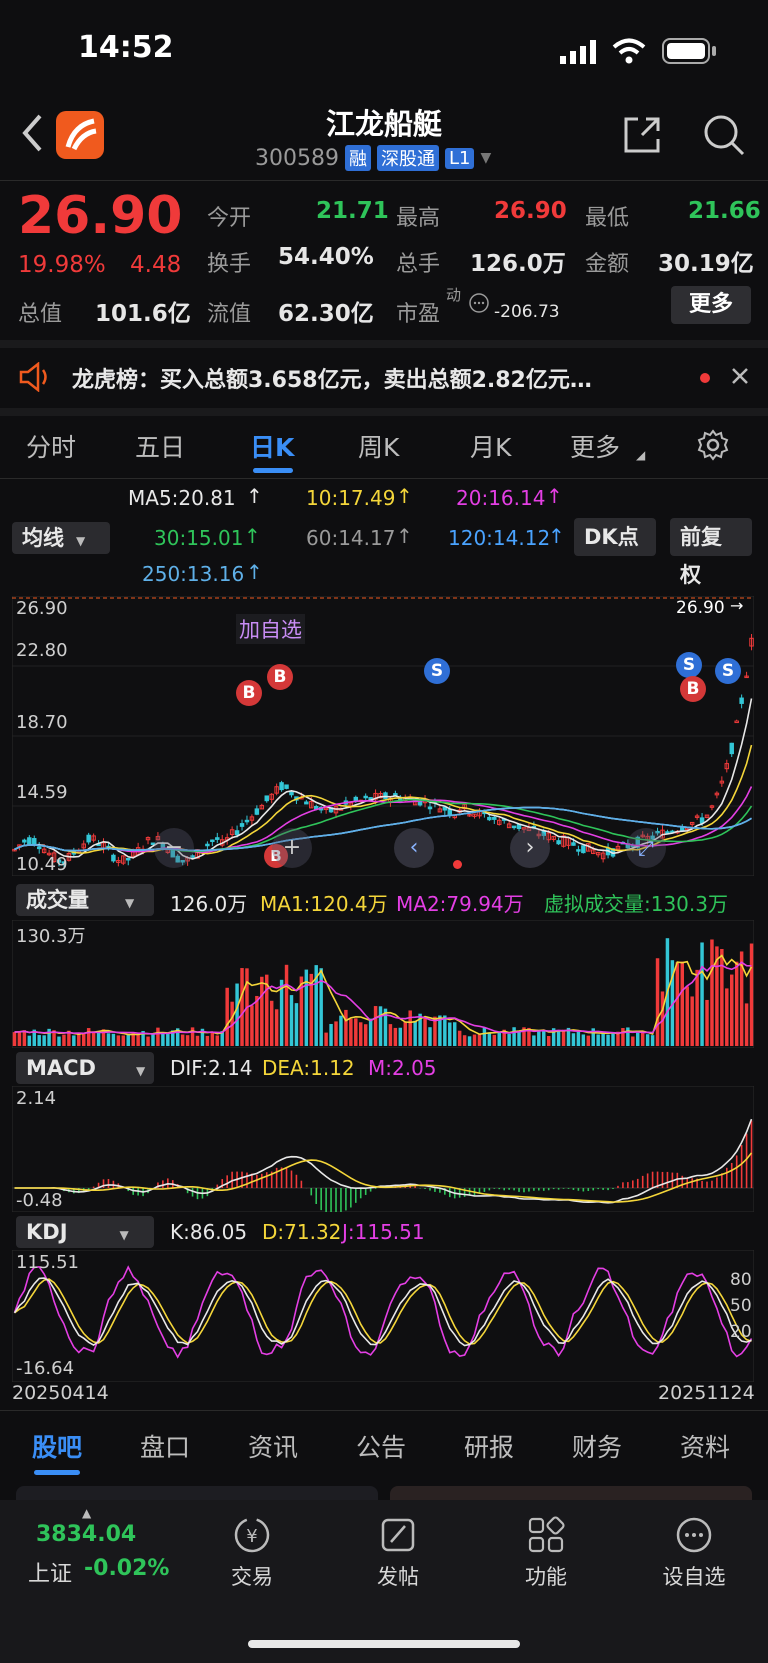  What do you see at coordinates (407, 158) in the screenshot?
I see `tag-sgt: 深股通` at bounding box center [407, 158].